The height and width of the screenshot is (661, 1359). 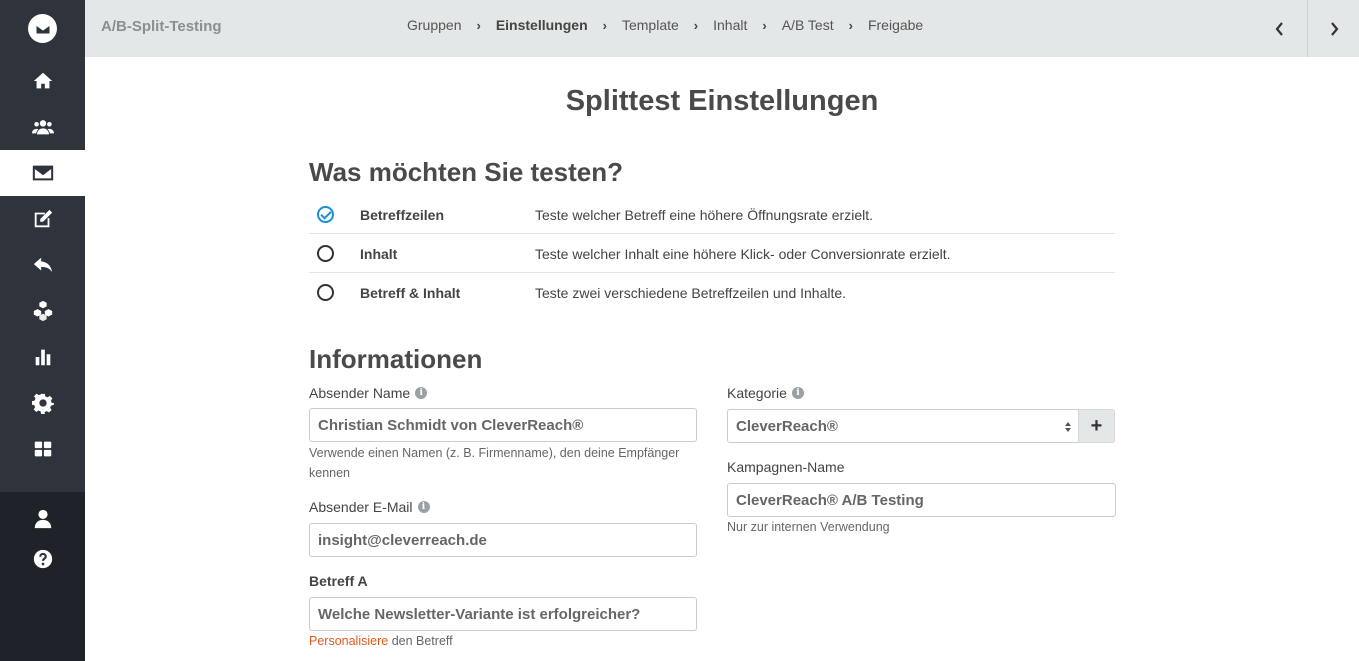 I want to click on radio-checked-icon, so click(x=325, y=214).